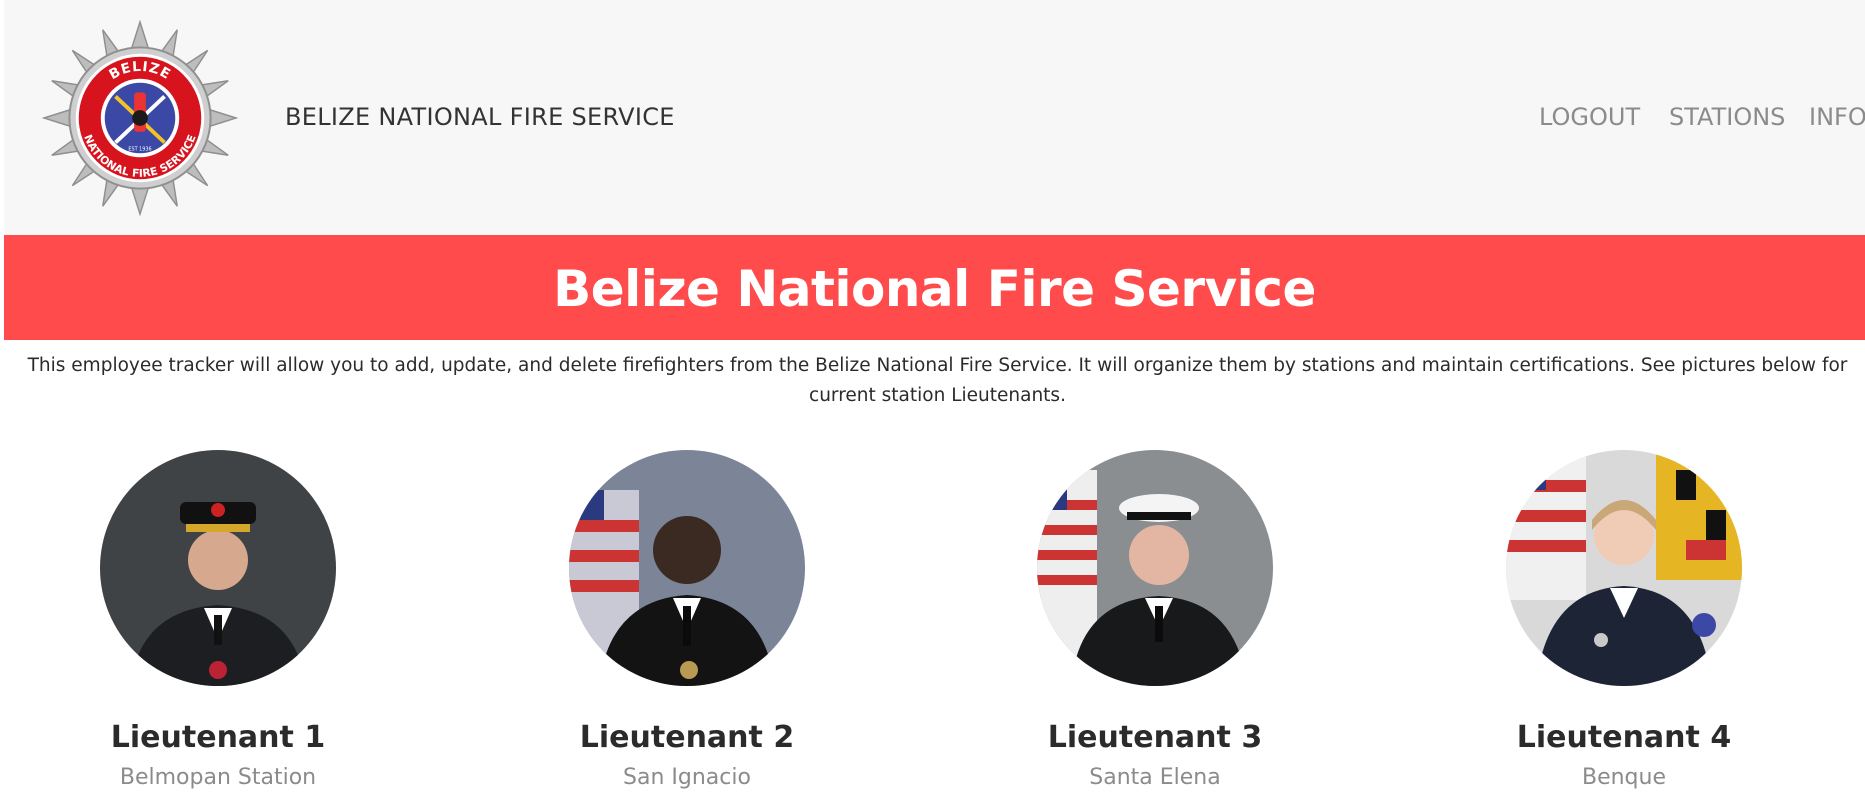  I want to click on lieutenant-station: San Ignacio, so click(687, 777).